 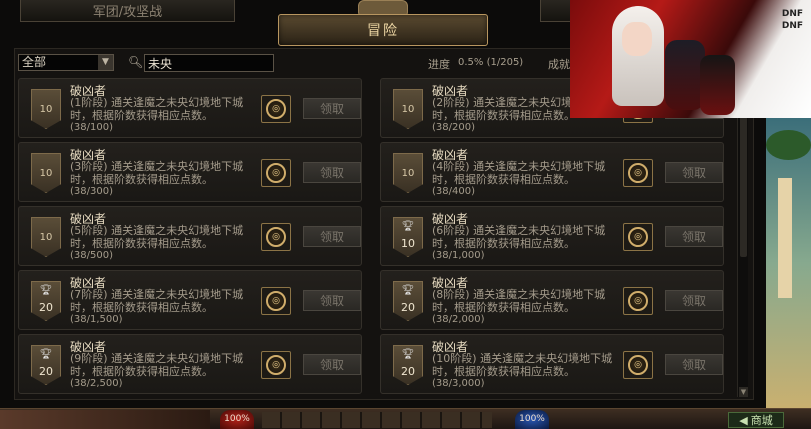 I want to click on search-input, so click(x=209, y=63).